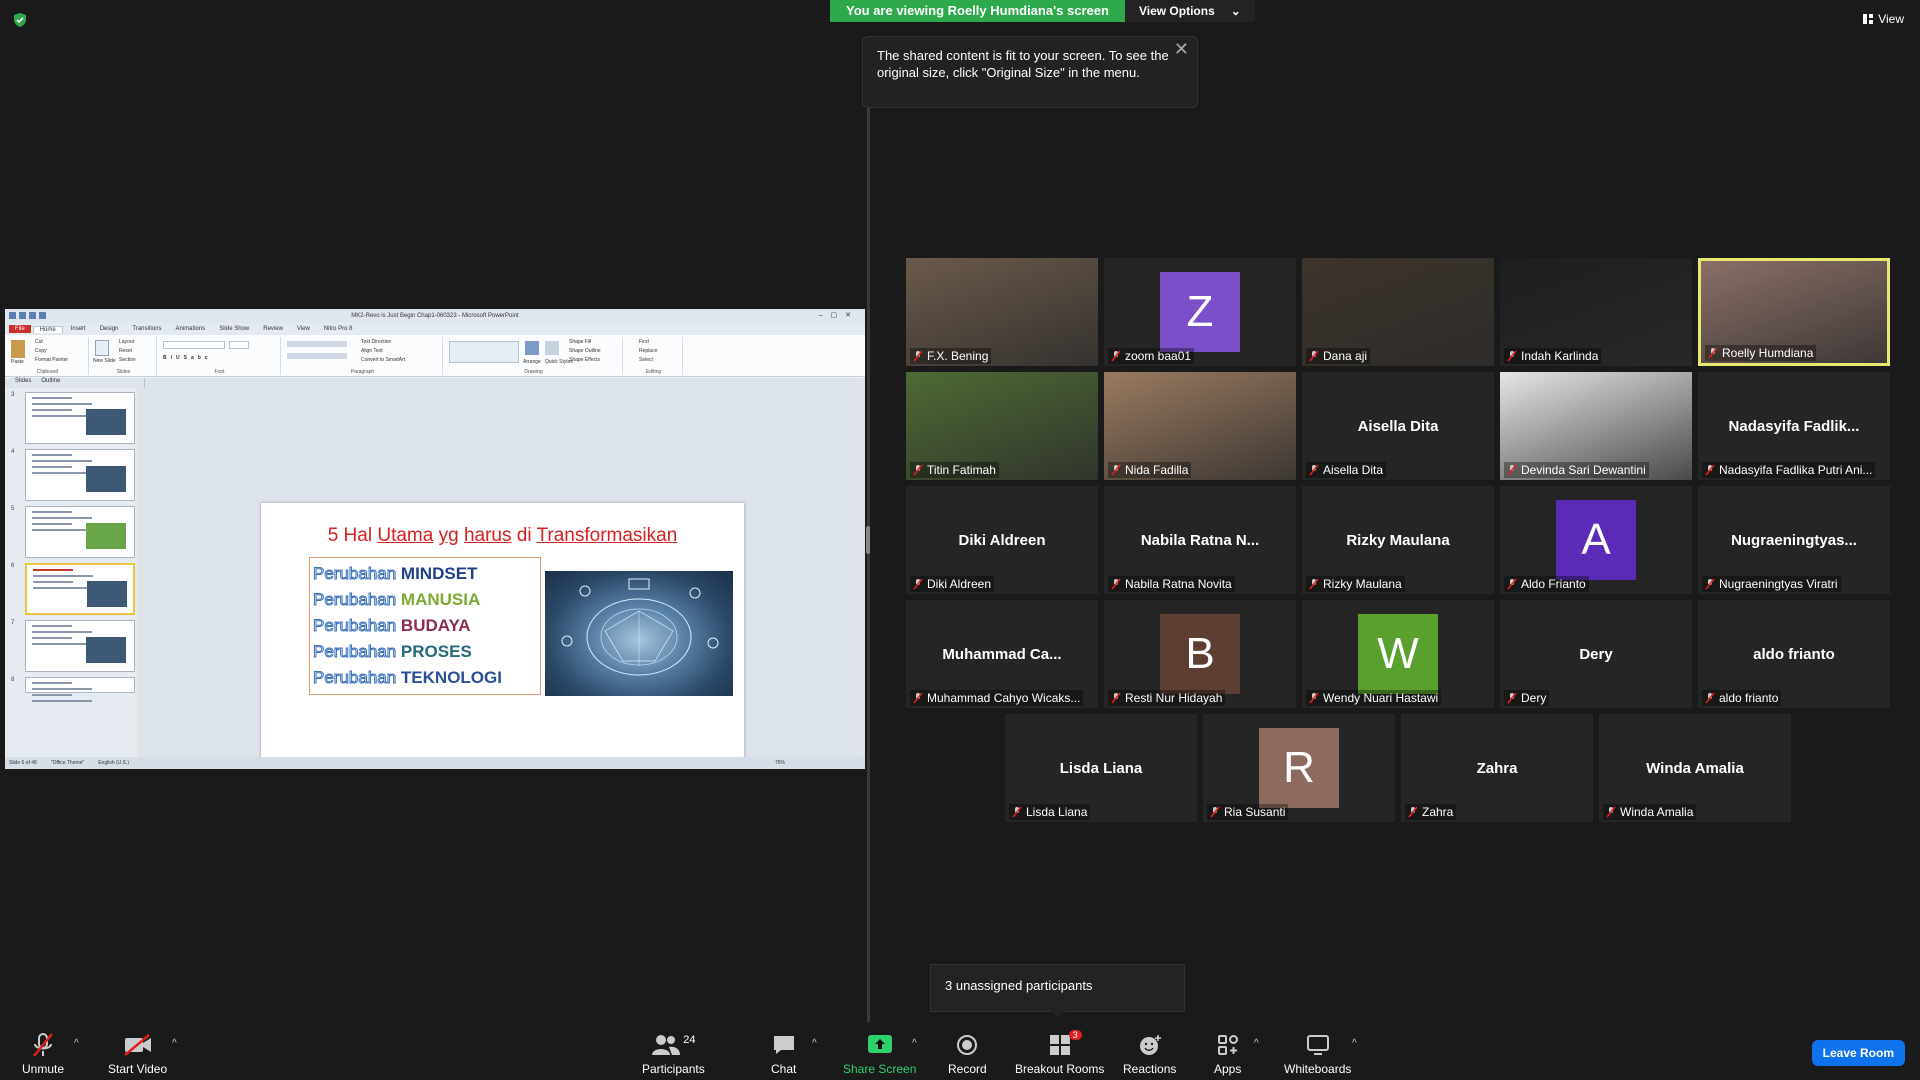  I want to click on participant-tile: B Resti Nur Hidayah, so click(1200, 654).